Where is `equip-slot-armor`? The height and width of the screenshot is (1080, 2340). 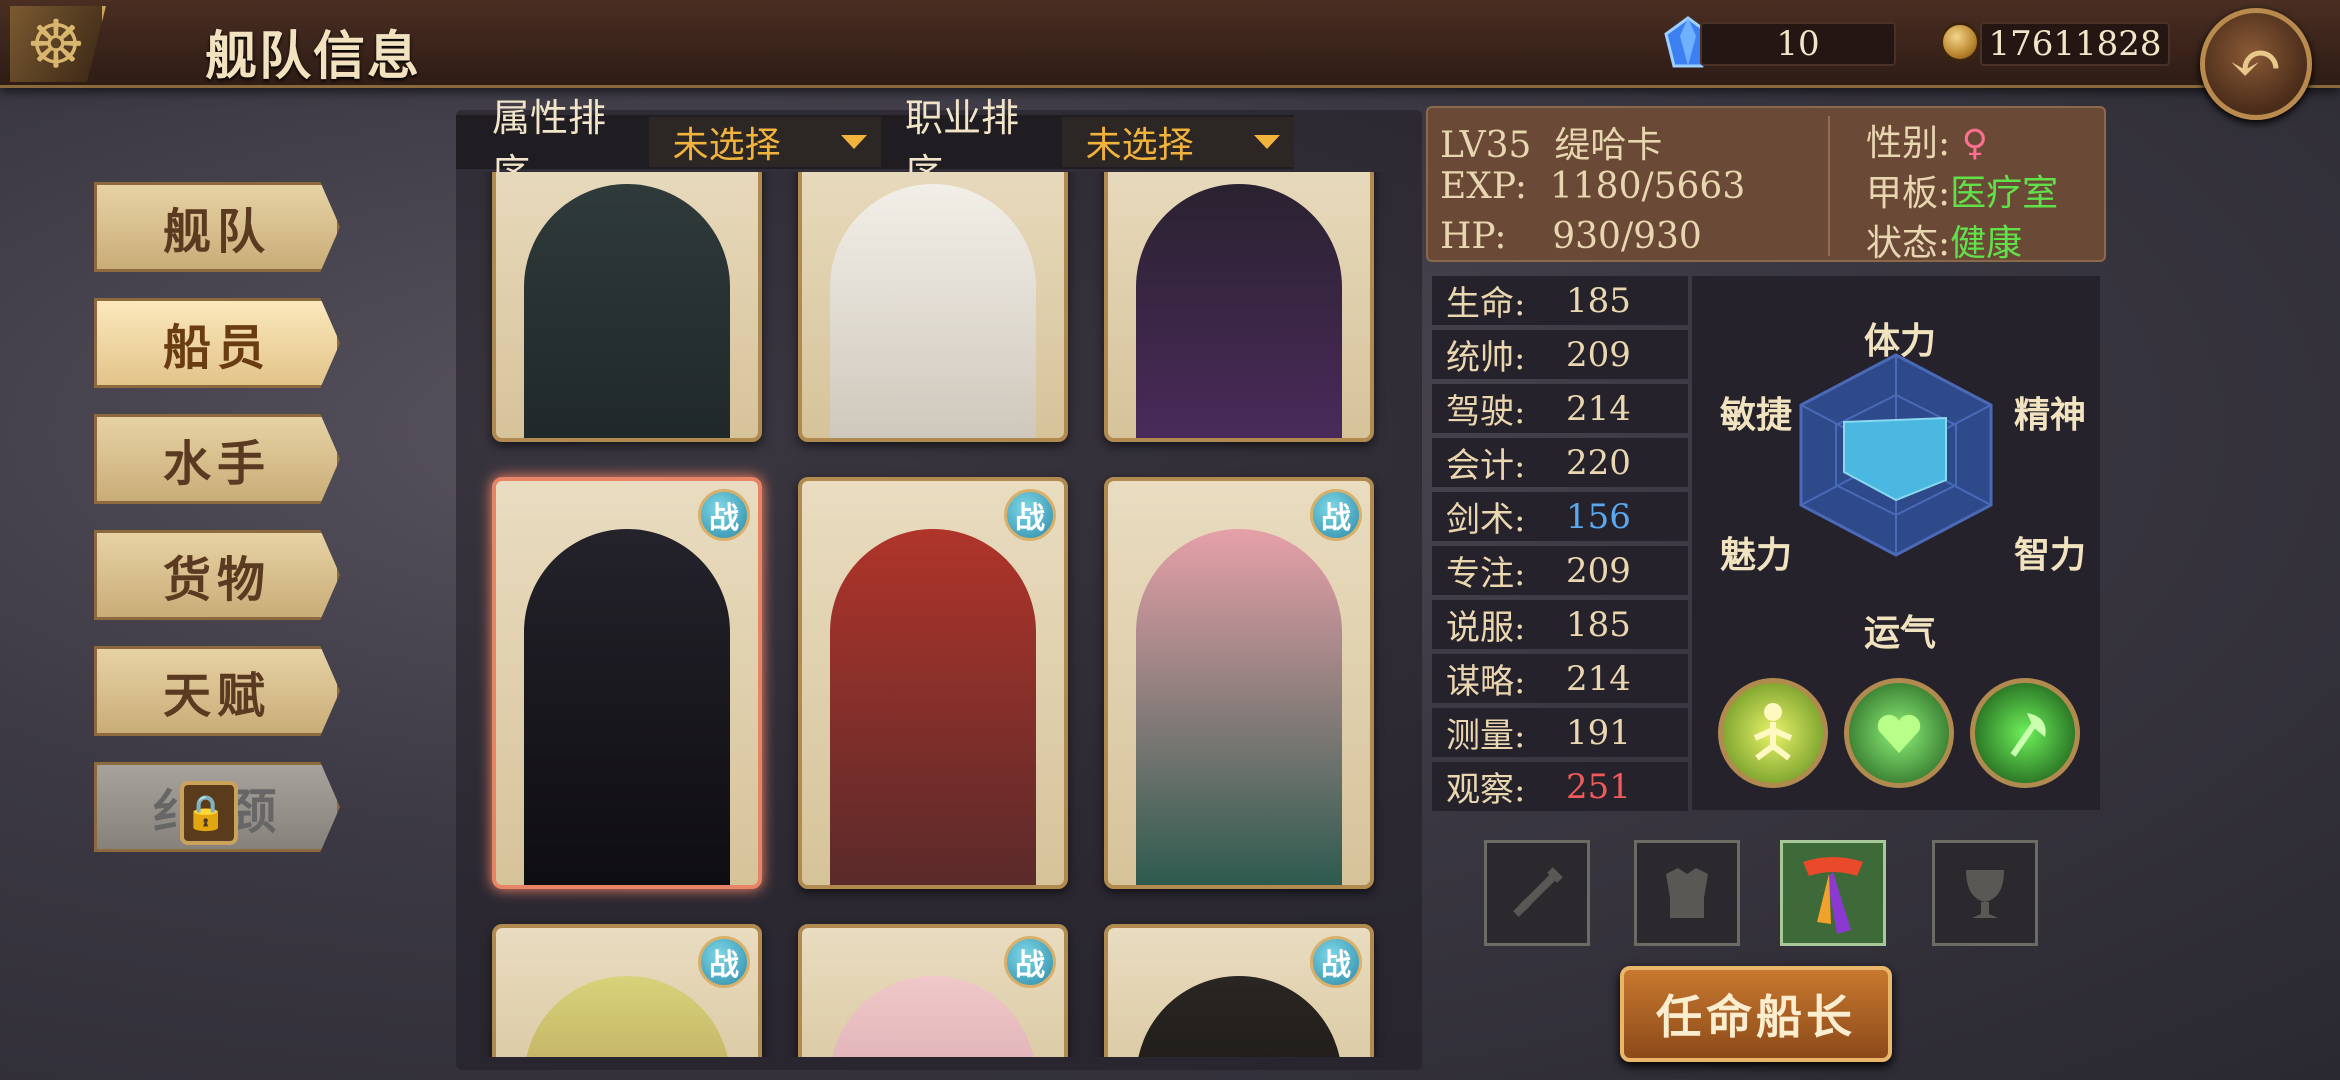
equip-slot-armor is located at coordinates (1687, 893).